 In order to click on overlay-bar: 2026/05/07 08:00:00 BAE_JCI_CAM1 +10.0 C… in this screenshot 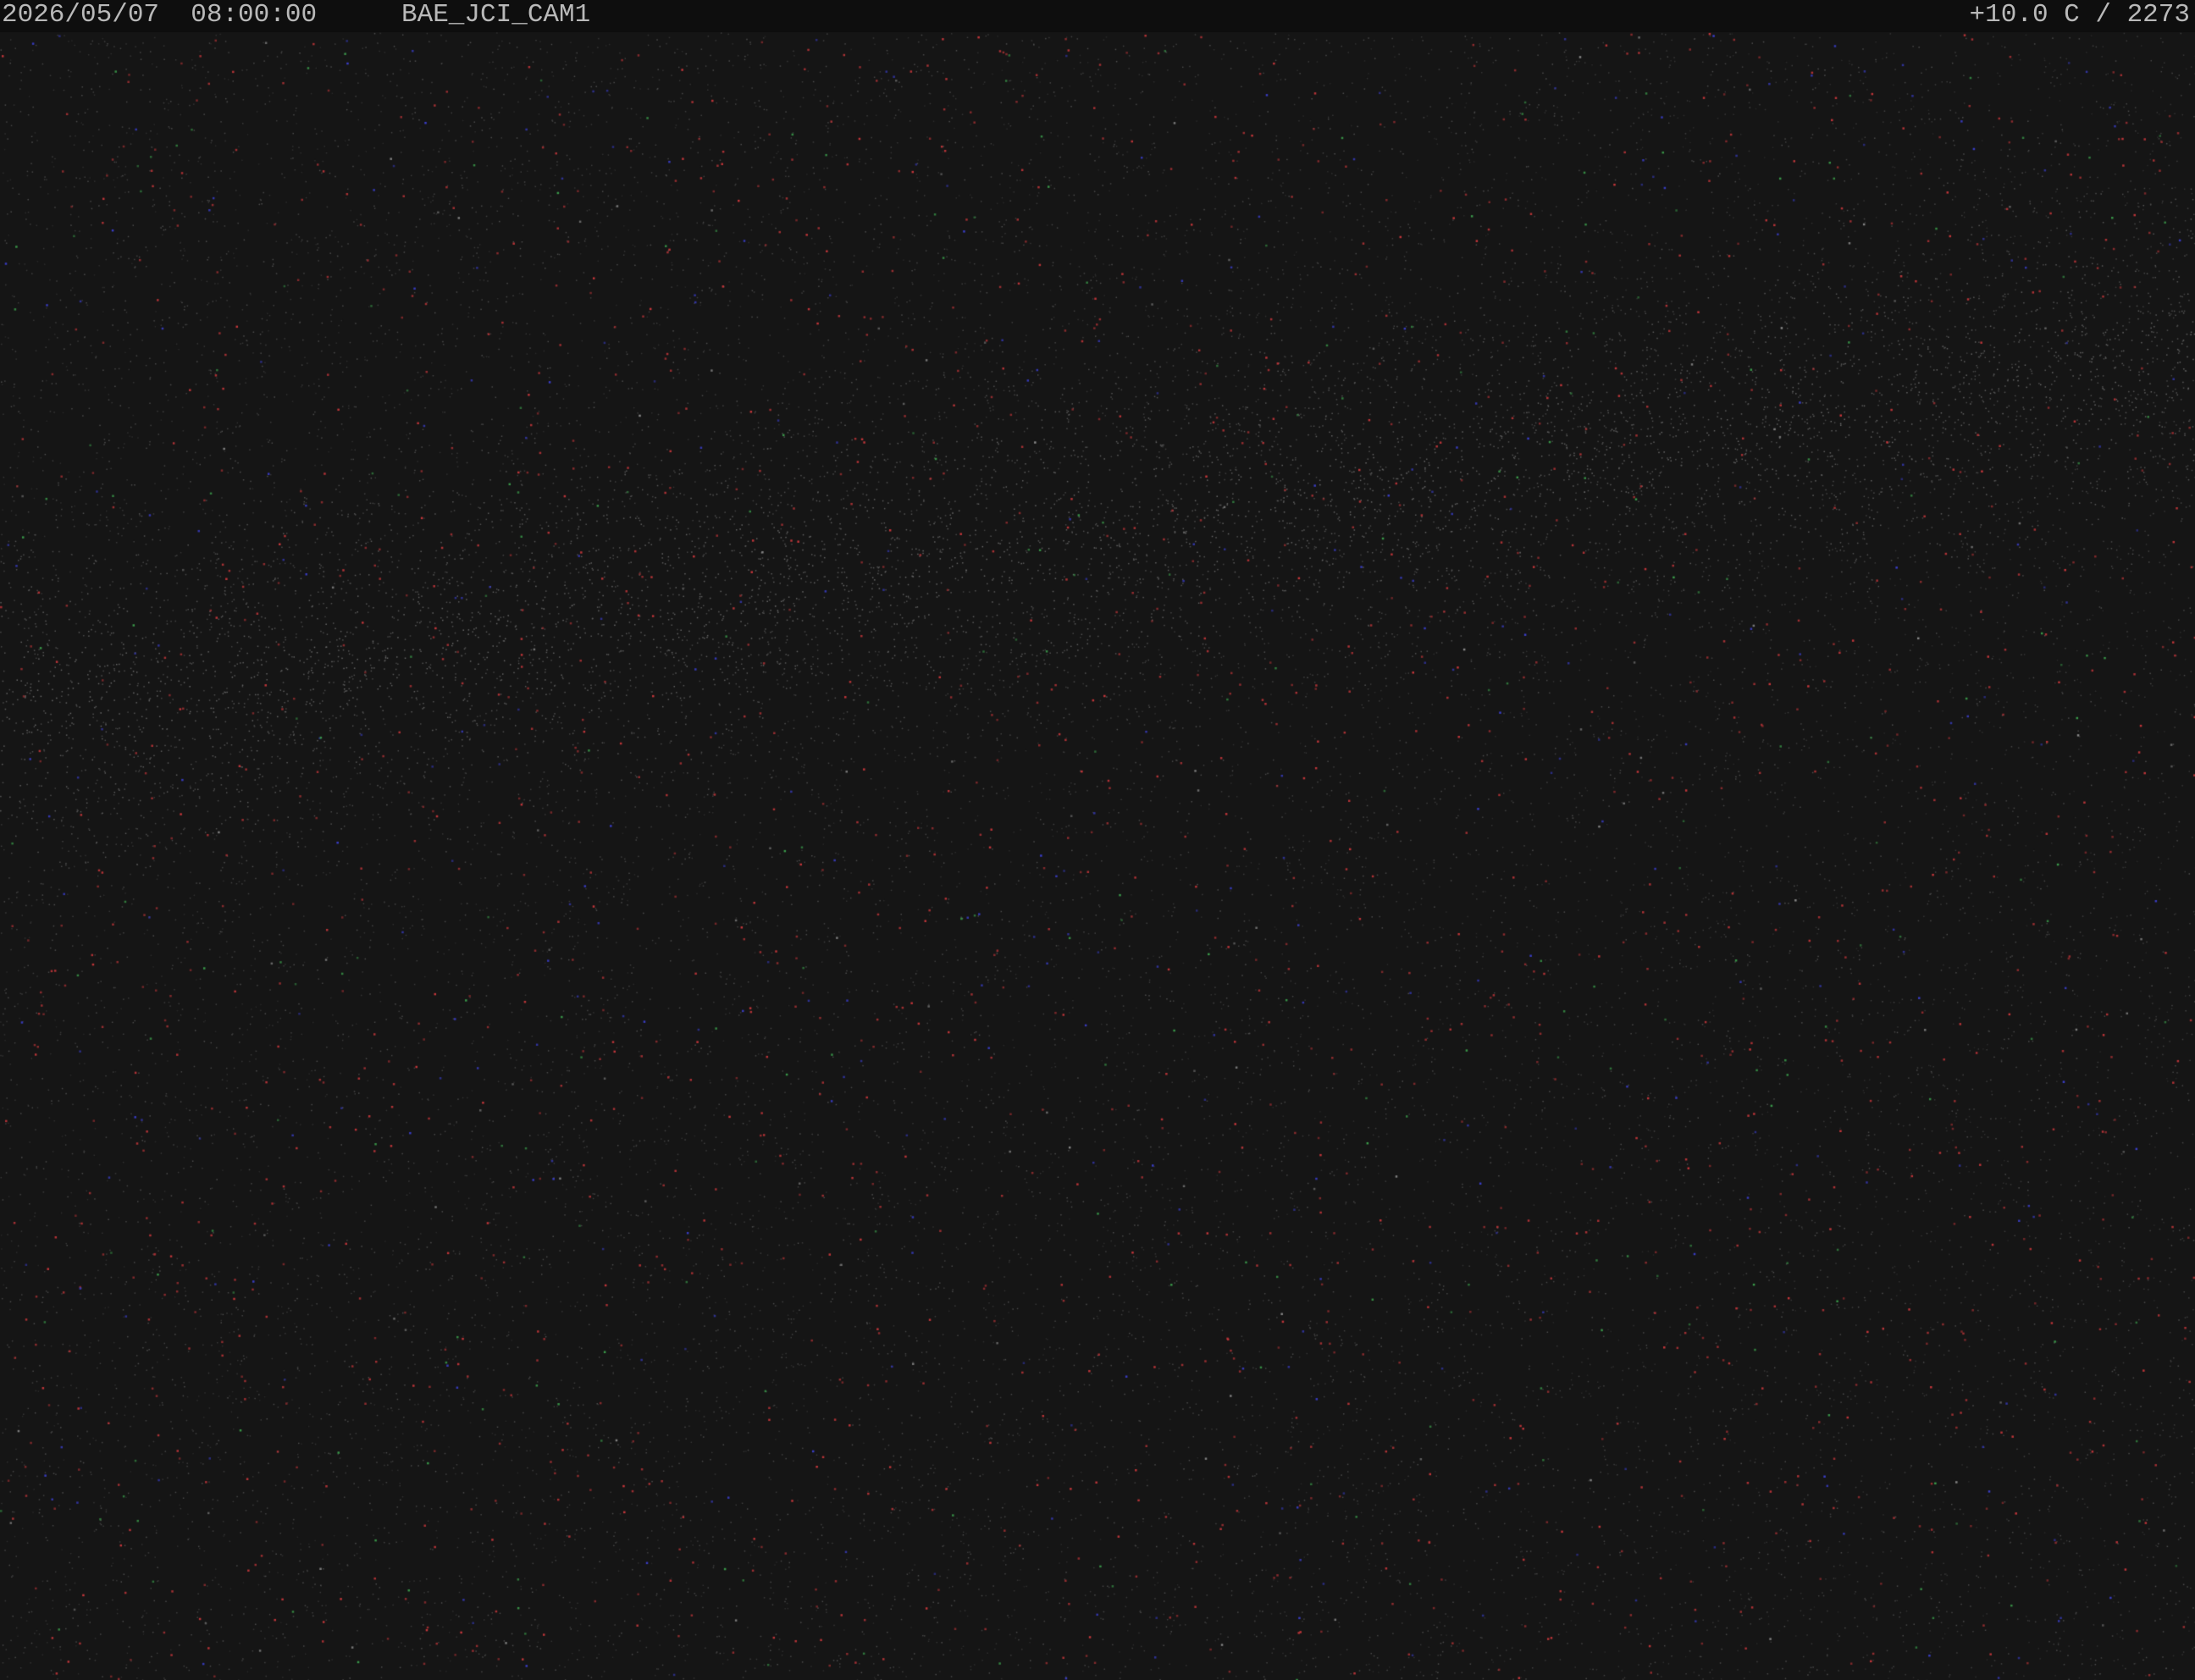, I will do `click(1097, 16)`.